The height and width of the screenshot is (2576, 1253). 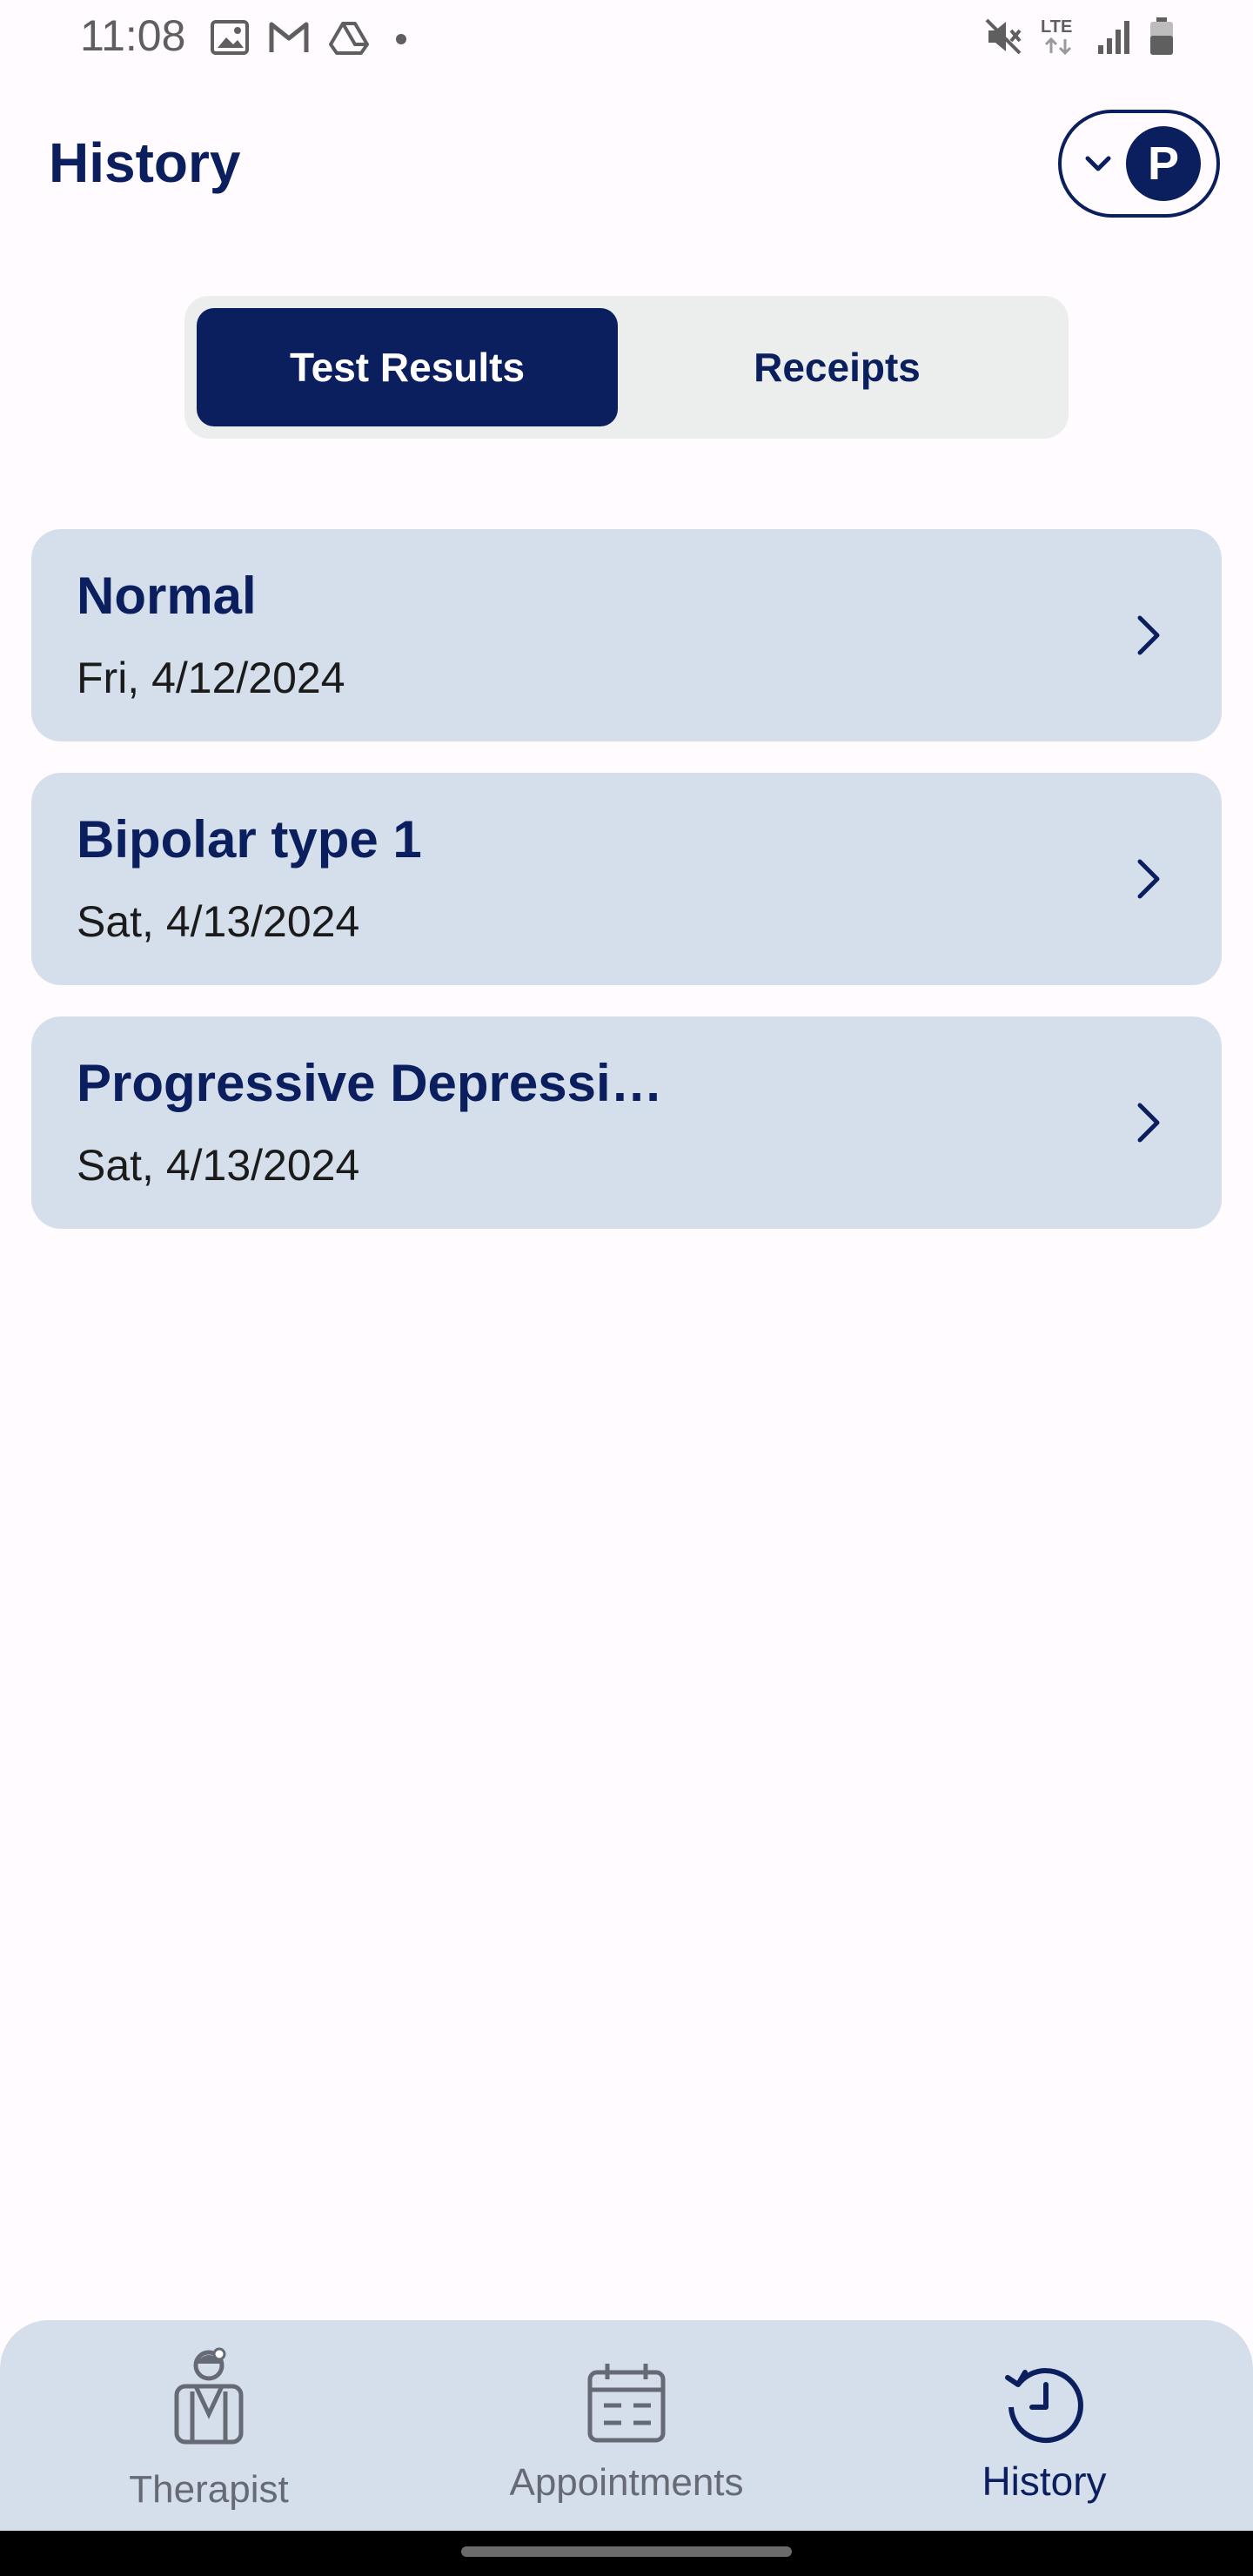 I want to click on nav-item-history: History, so click(x=1044, y=2425).